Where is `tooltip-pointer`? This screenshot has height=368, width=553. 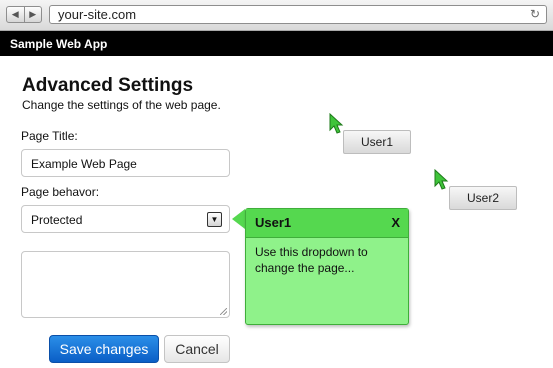 tooltip-pointer is located at coordinates (238, 219).